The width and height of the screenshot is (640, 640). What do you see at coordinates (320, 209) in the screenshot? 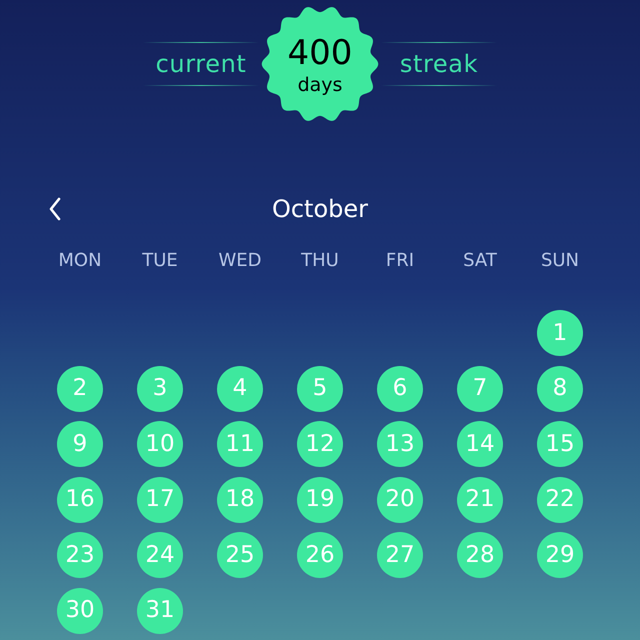
I see `month-title: October` at bounding box center [320, 209].